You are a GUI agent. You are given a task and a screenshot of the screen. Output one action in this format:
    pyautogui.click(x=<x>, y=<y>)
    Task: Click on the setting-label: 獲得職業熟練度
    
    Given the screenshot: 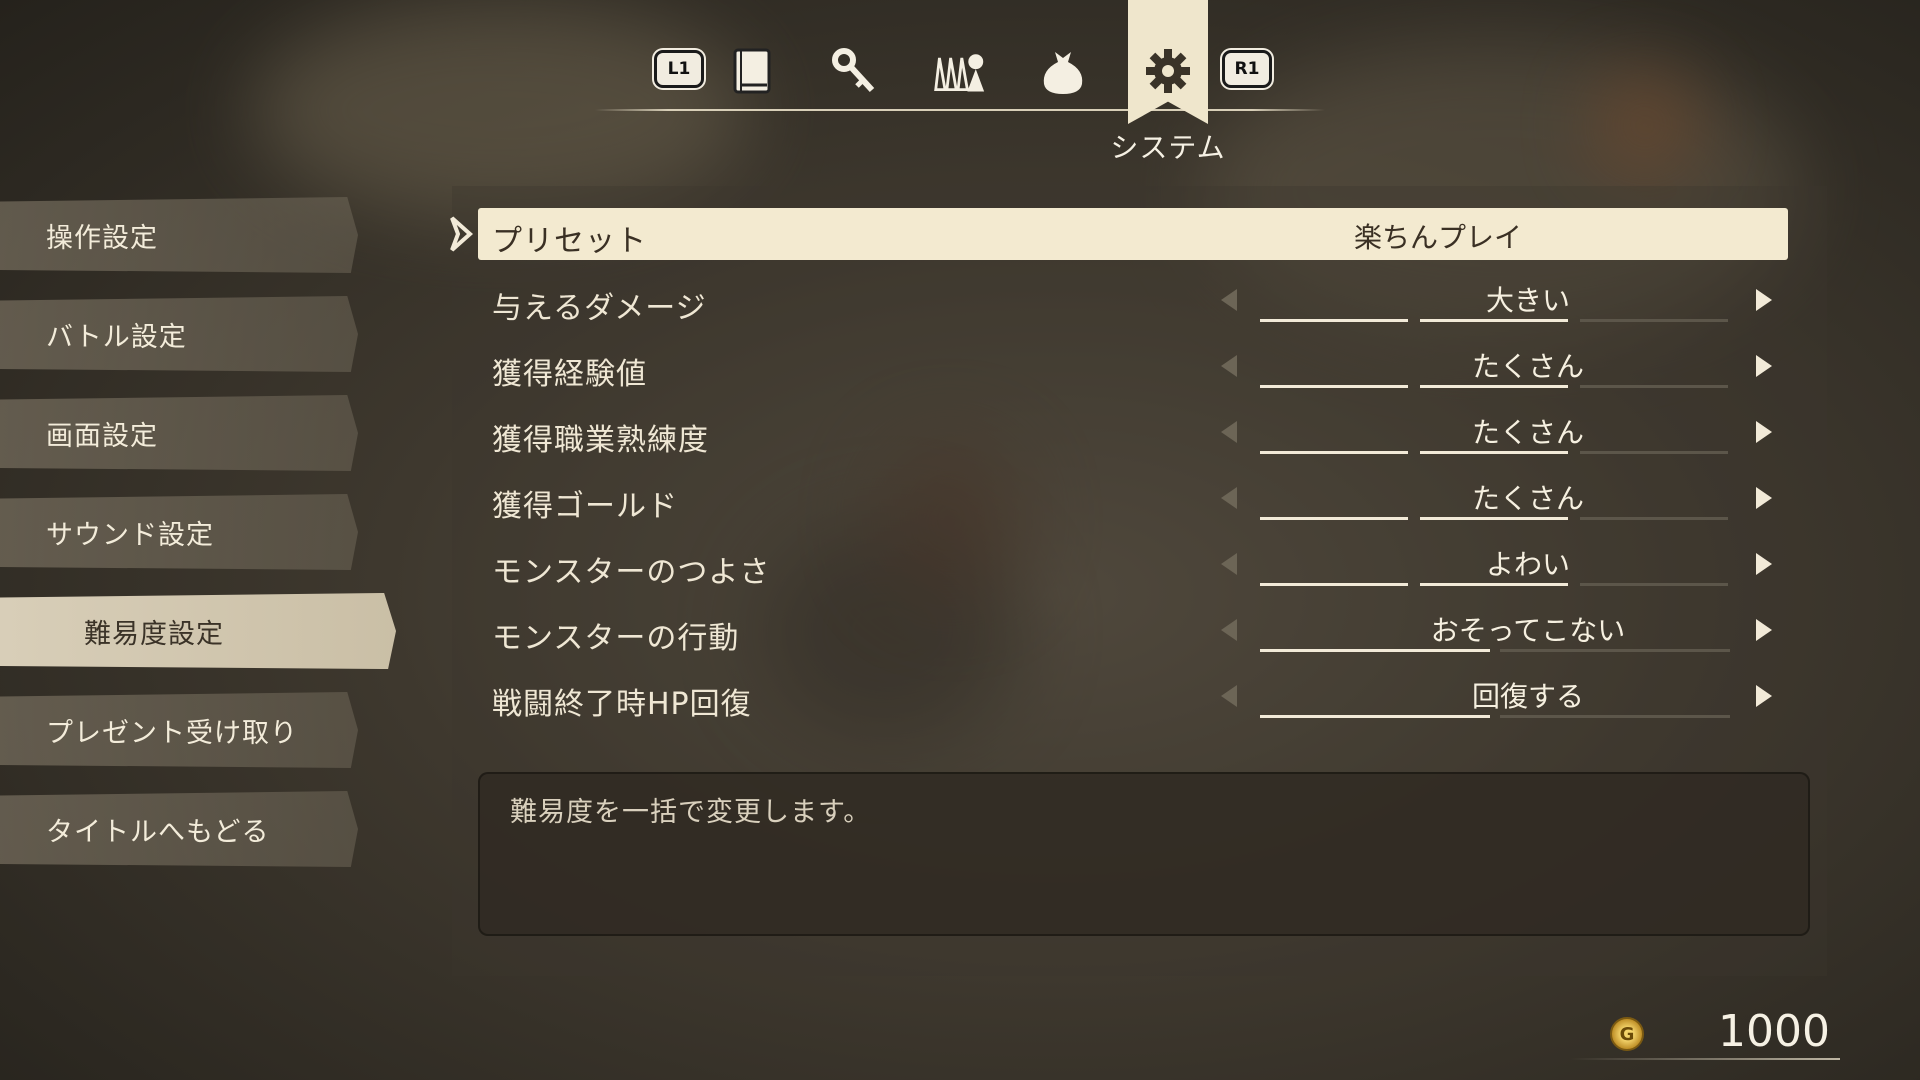 What is the action you would take?
    pyautogui.click(x=600, y=440)
    